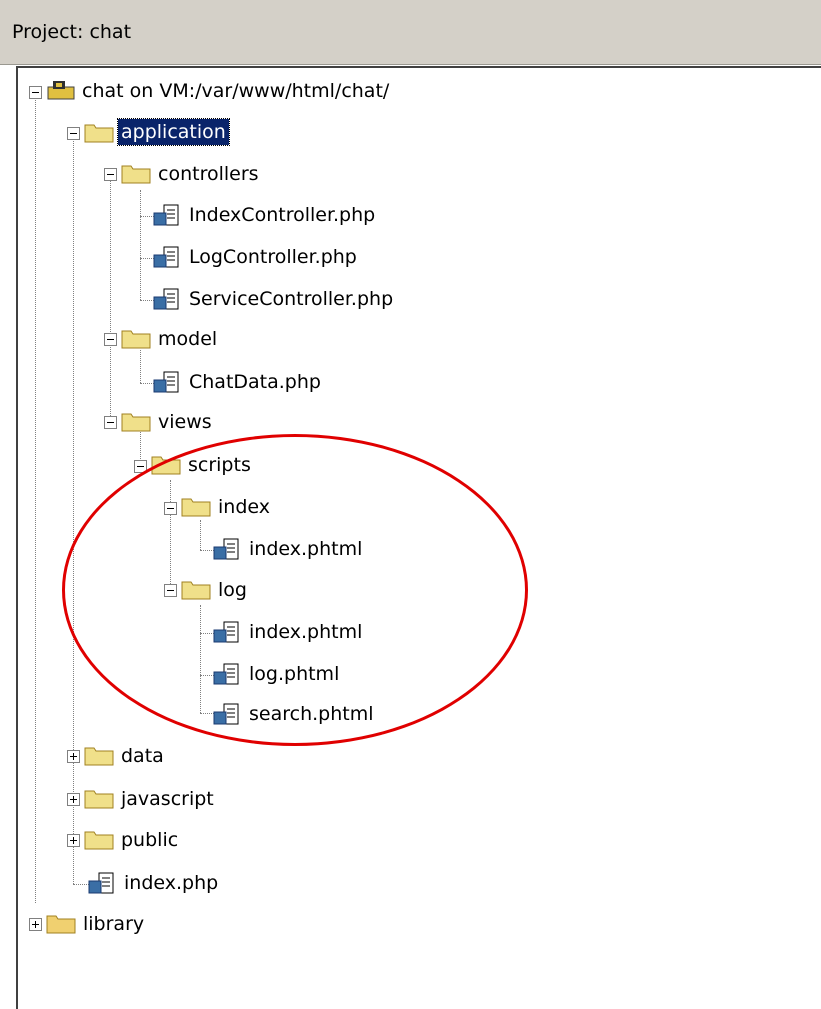 This screenshot has width=821, height=1009. I want to click on project-title: Project: chat, so click(72, 32).